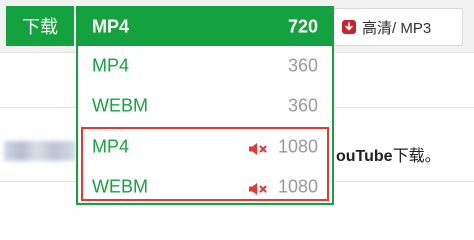 The image size is (474, 240). I want to click on description-text: ouTube下载。, so click(388, 154).